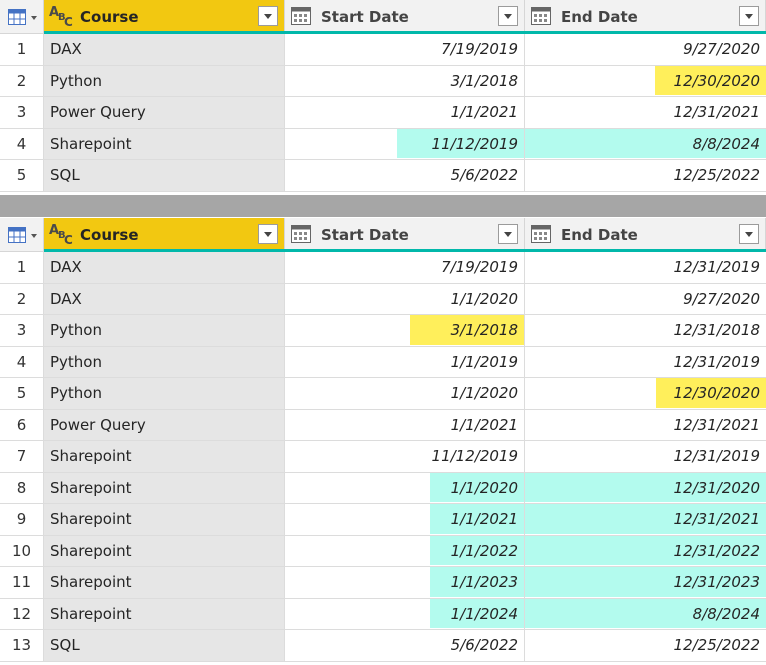 This screenshot has width=766, height=665. I want to click on table-row: 6 Power Query 1/1/2021 12/31/2021, so click(383, 425).